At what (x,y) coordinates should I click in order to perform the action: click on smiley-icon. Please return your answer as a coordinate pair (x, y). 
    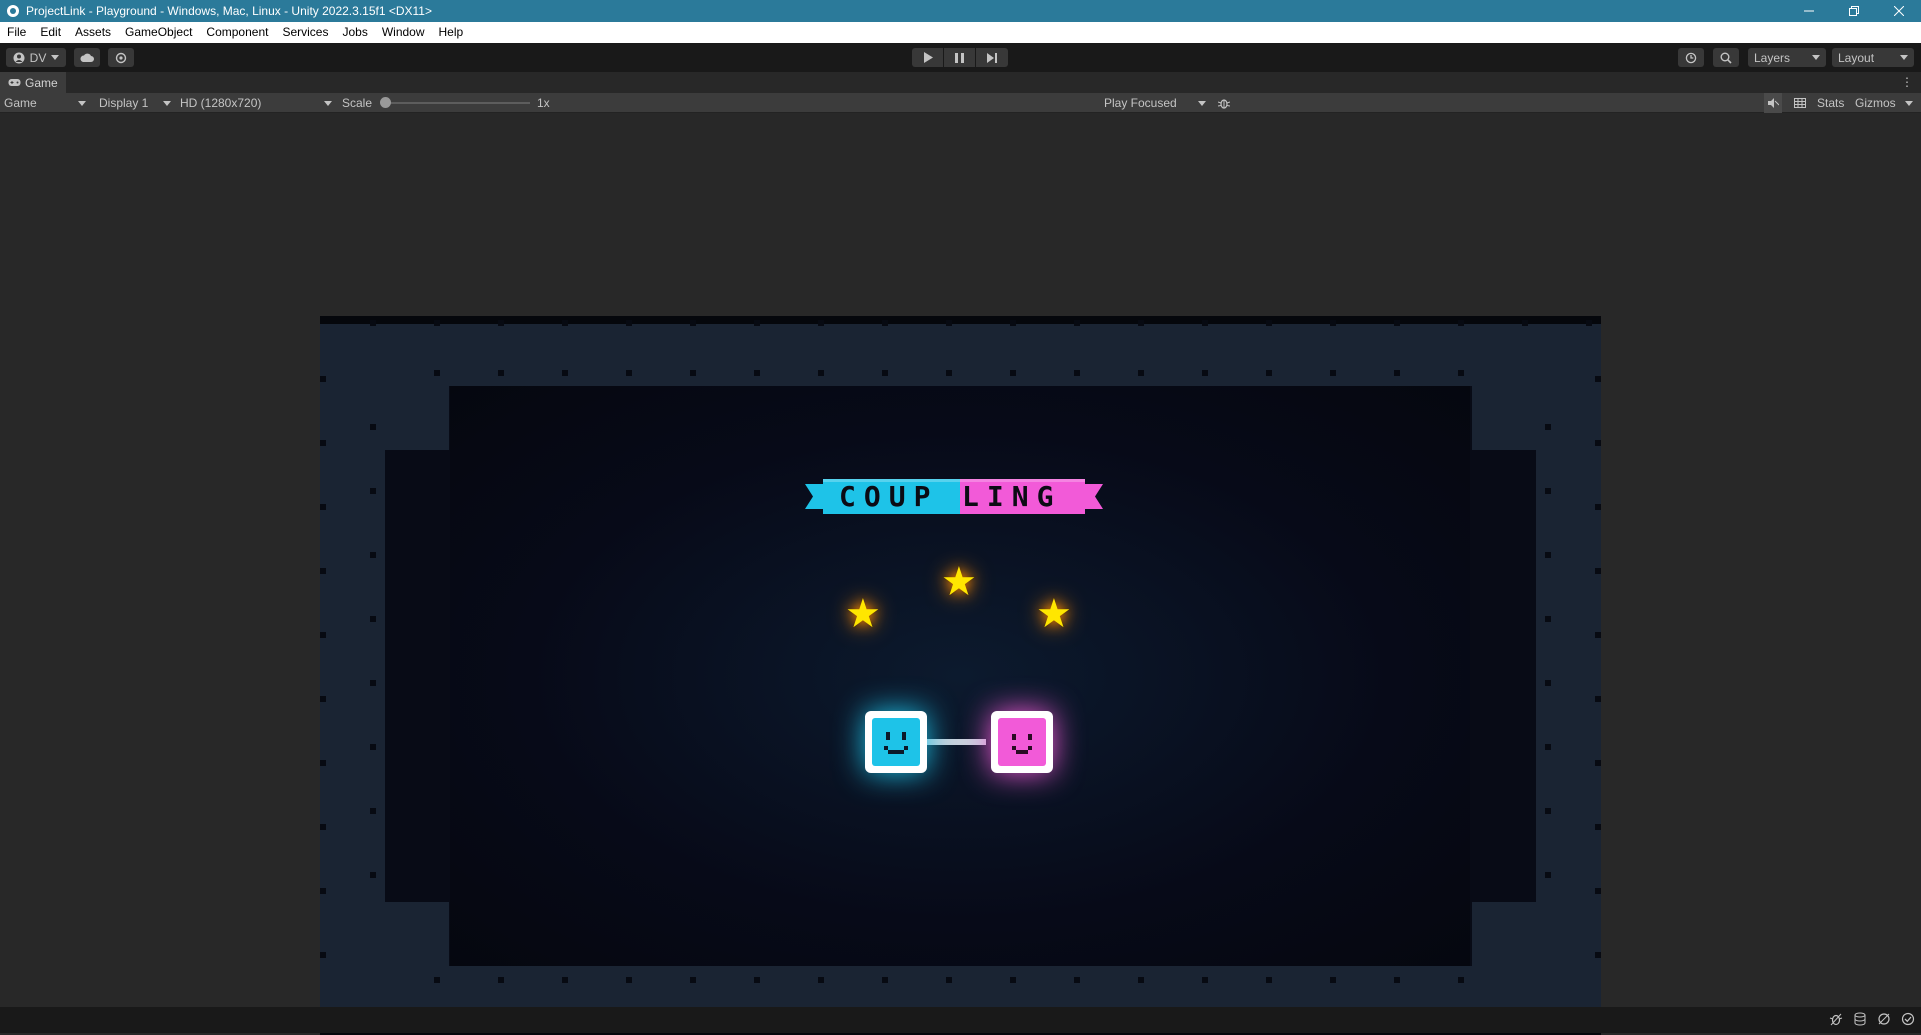
    Looking at the image, I should click on (1022, 744).